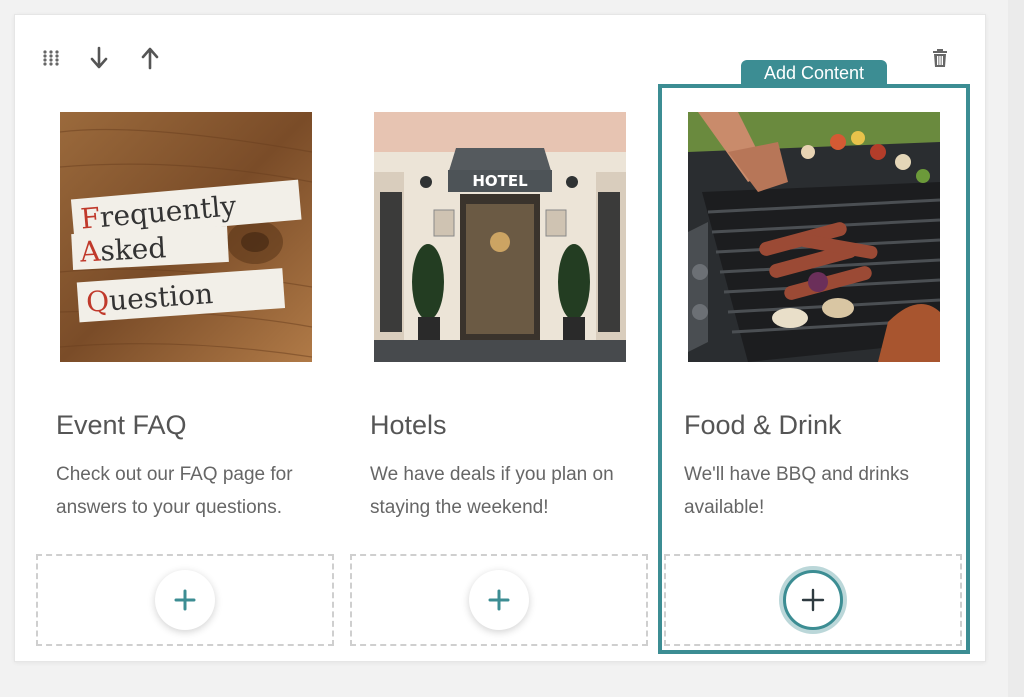 The image size is (1024, 697). I want to click on bbq-image, so click(814, 237).